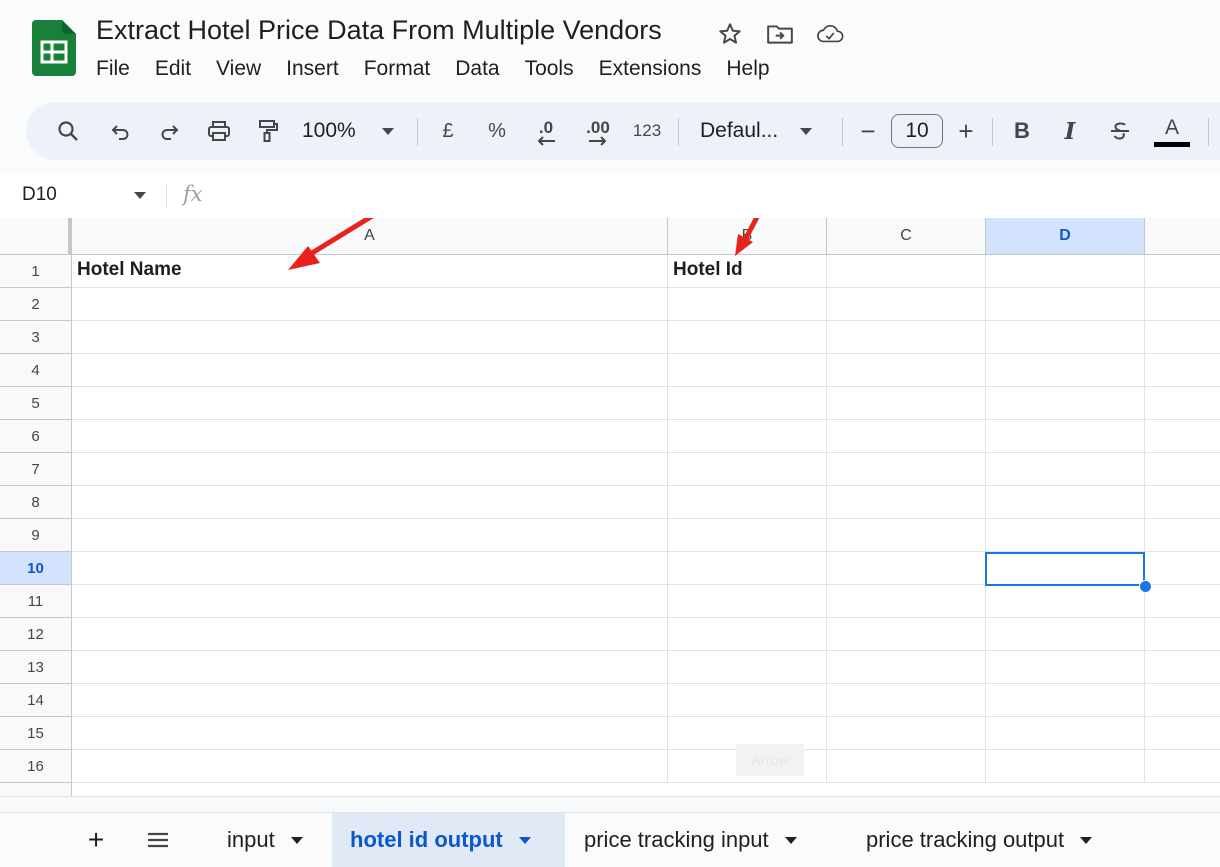 The image size is (1220, 867). I want to click on row-header-13: 13, so click(36, 667).